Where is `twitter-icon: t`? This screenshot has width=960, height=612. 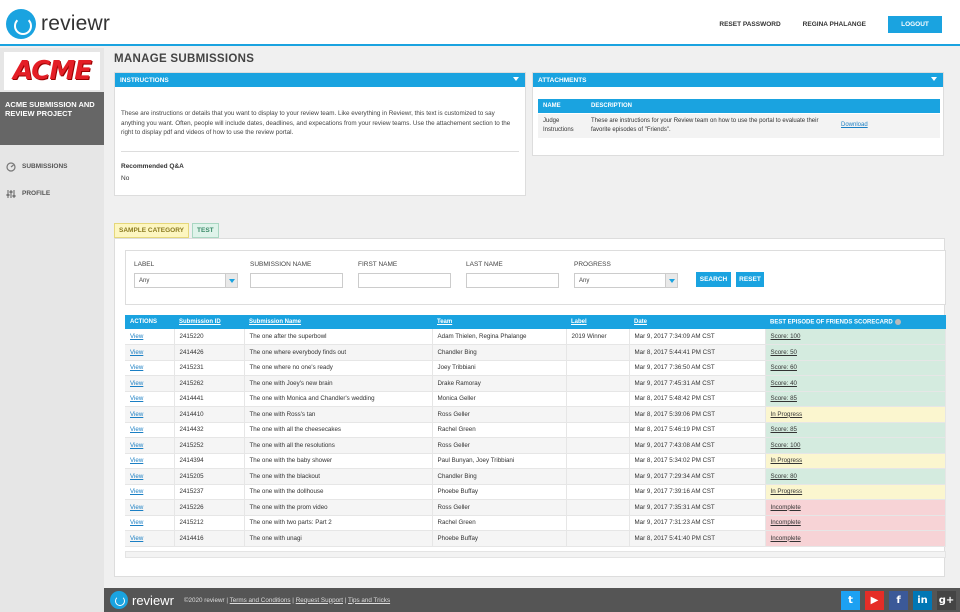 twitter-icon: t is located at coordinates (850, 600).